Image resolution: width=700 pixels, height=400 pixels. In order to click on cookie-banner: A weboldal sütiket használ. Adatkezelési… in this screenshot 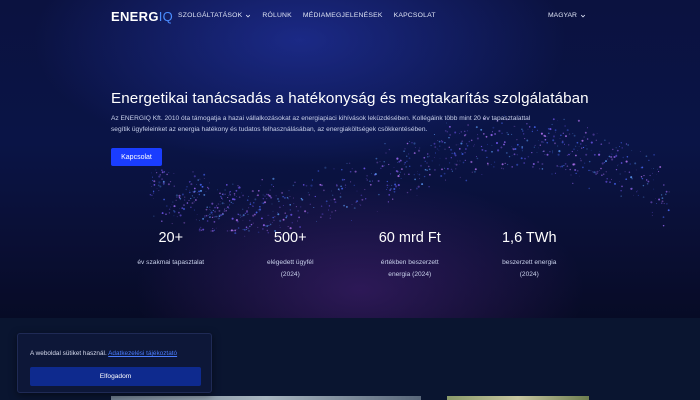, I will do `click(114, 363)`.